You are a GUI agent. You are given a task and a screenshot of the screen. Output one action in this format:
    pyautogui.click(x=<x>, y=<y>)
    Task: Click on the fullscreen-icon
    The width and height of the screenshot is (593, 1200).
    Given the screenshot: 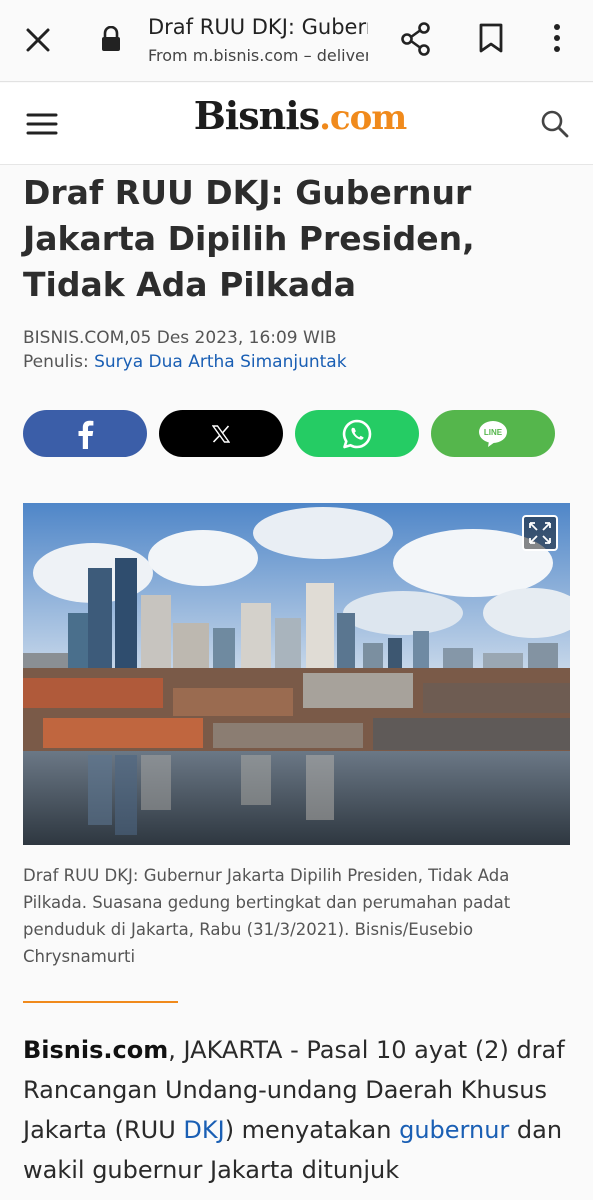 What is the action you would take?
    pyautogui.click(x=540, y=533)
    